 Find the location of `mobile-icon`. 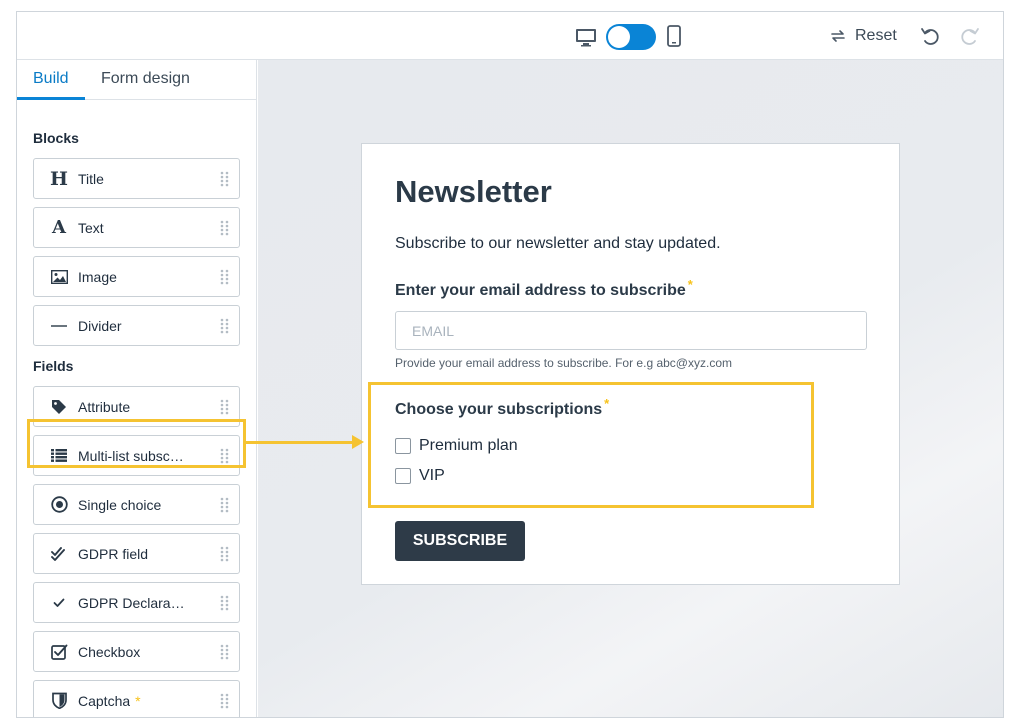

mobile-icon is located at coordinates (674, 36).